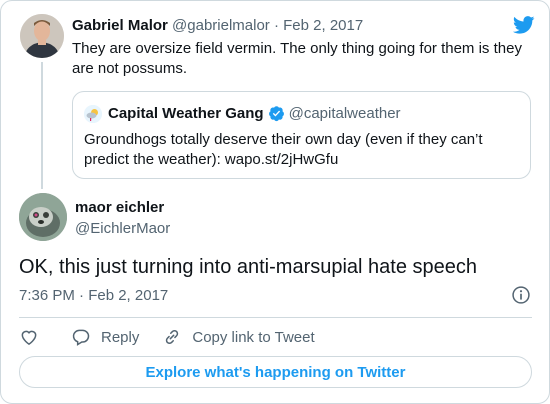 The height and width of the screenshot is (404, 550). I want to click on like-button, so click(29, 337).